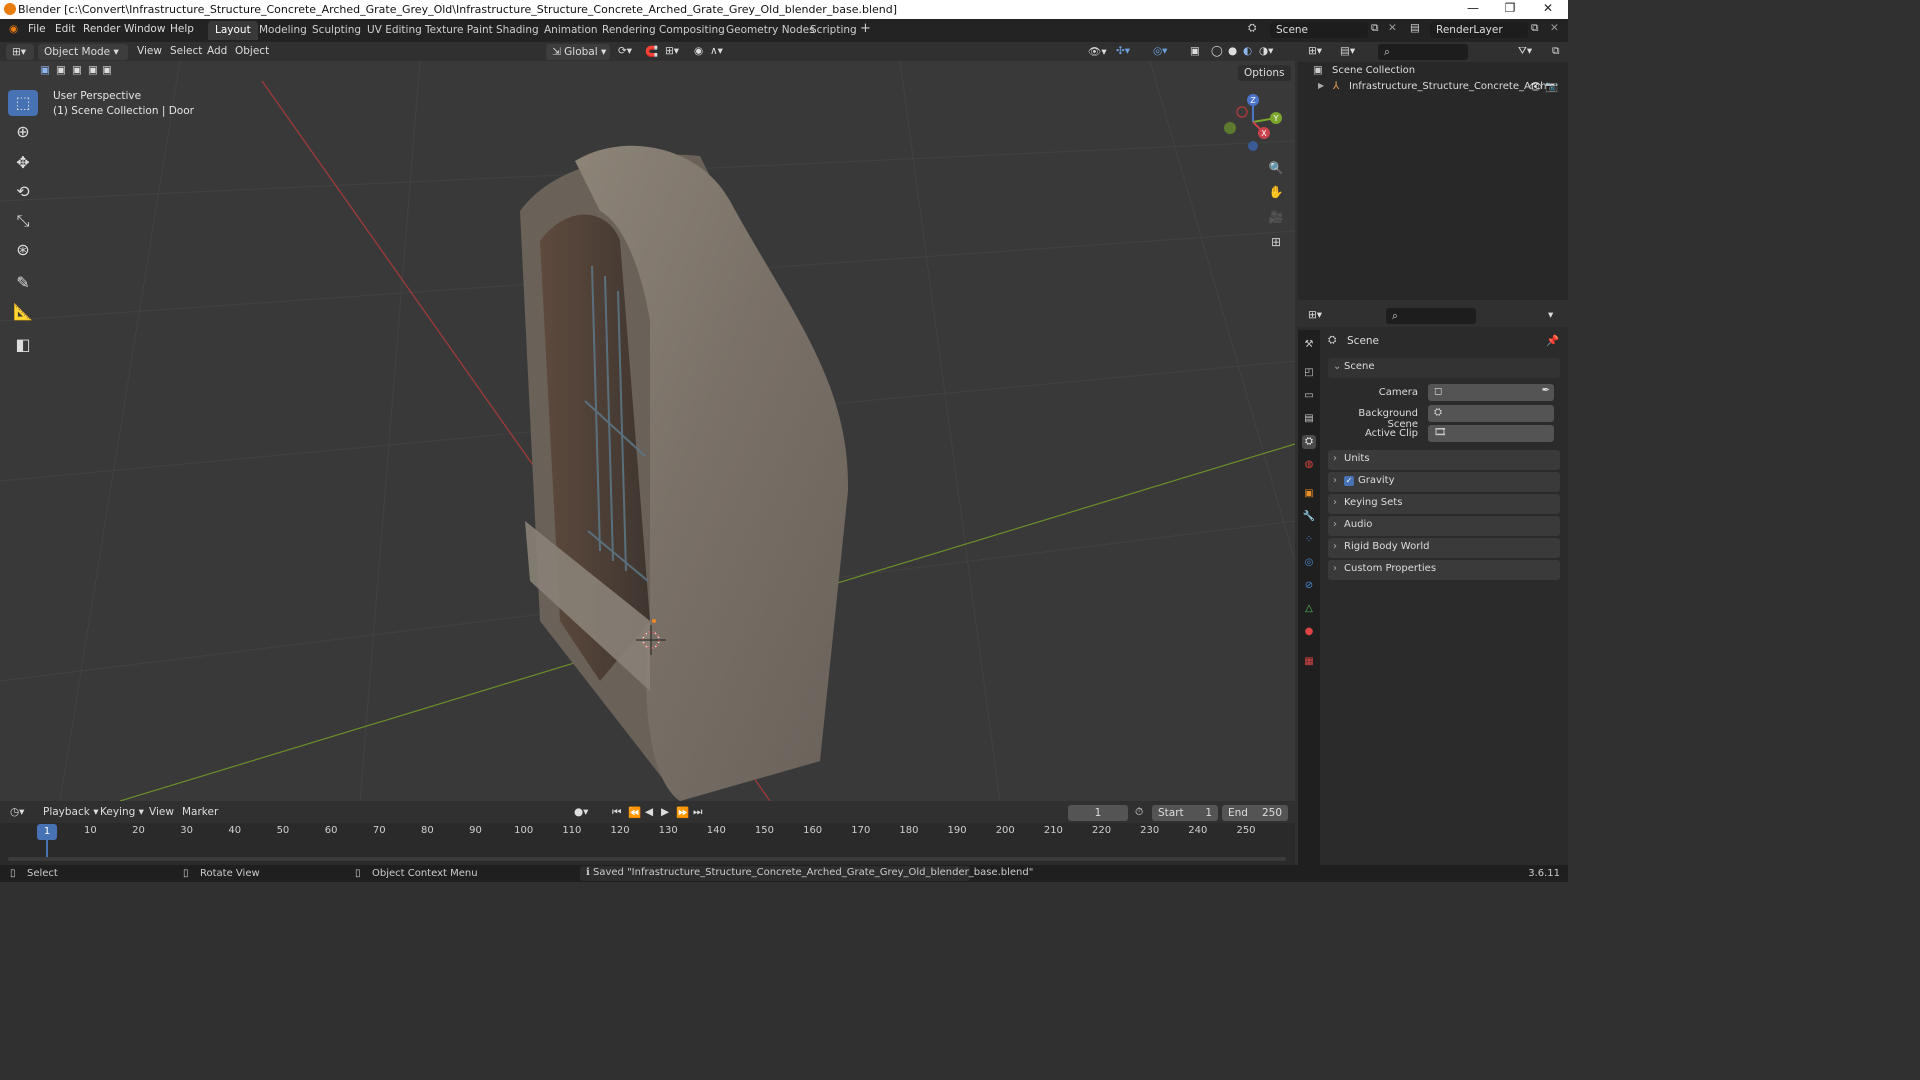 This screenshot has height=1080, width=1920. I want to click on view-layer-tab-icon: ▤, so click(1309, 419).